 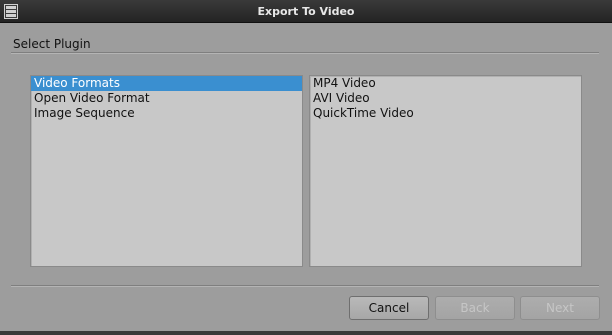 What do you see at coordinates (445, 113) in the screenshot?
I see `format-item-quicktime: QuickTime Video` at bounding box center [445, 113].